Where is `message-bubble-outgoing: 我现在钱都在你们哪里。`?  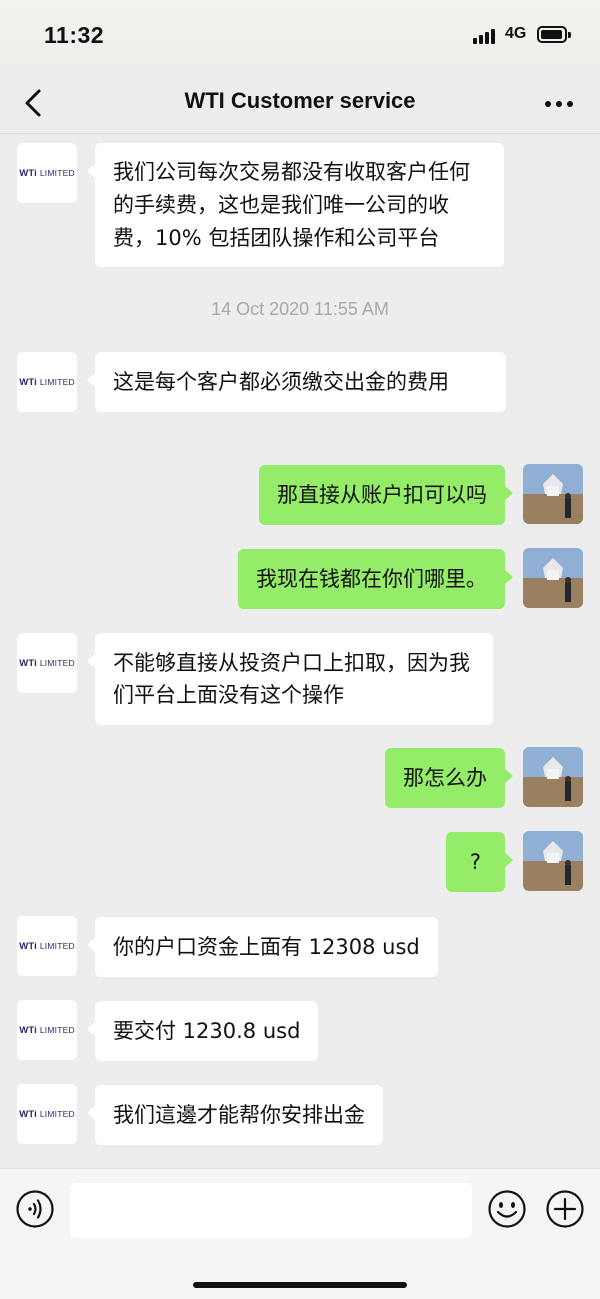 message-bubble-outgoing: 我现在钱都在你们哪里。 is located at coordinates (375, 579).